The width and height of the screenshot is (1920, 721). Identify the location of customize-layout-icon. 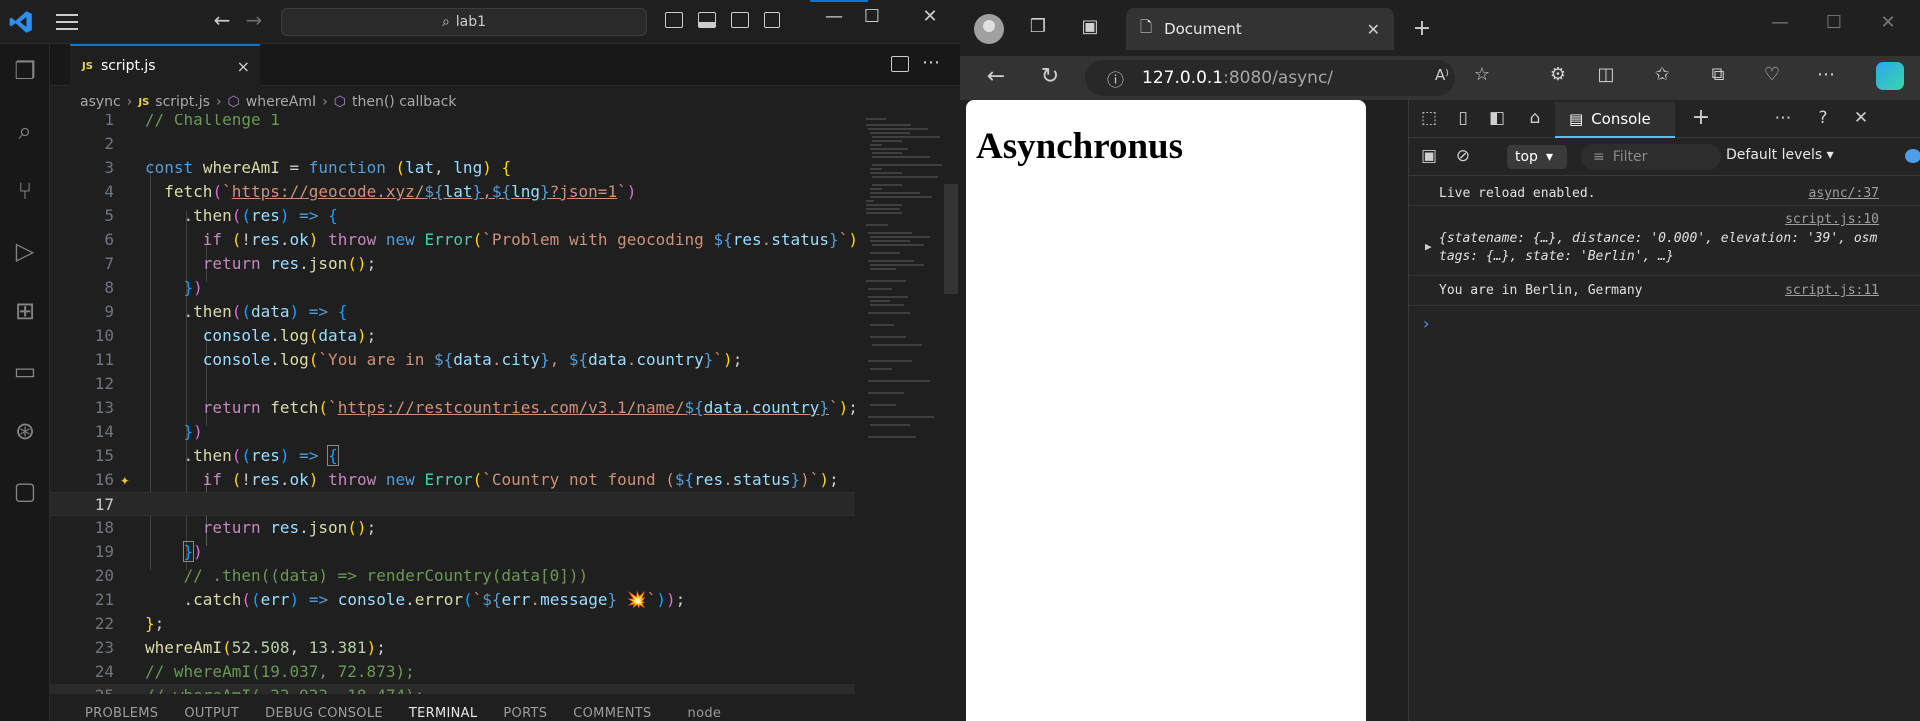
(772, 20).